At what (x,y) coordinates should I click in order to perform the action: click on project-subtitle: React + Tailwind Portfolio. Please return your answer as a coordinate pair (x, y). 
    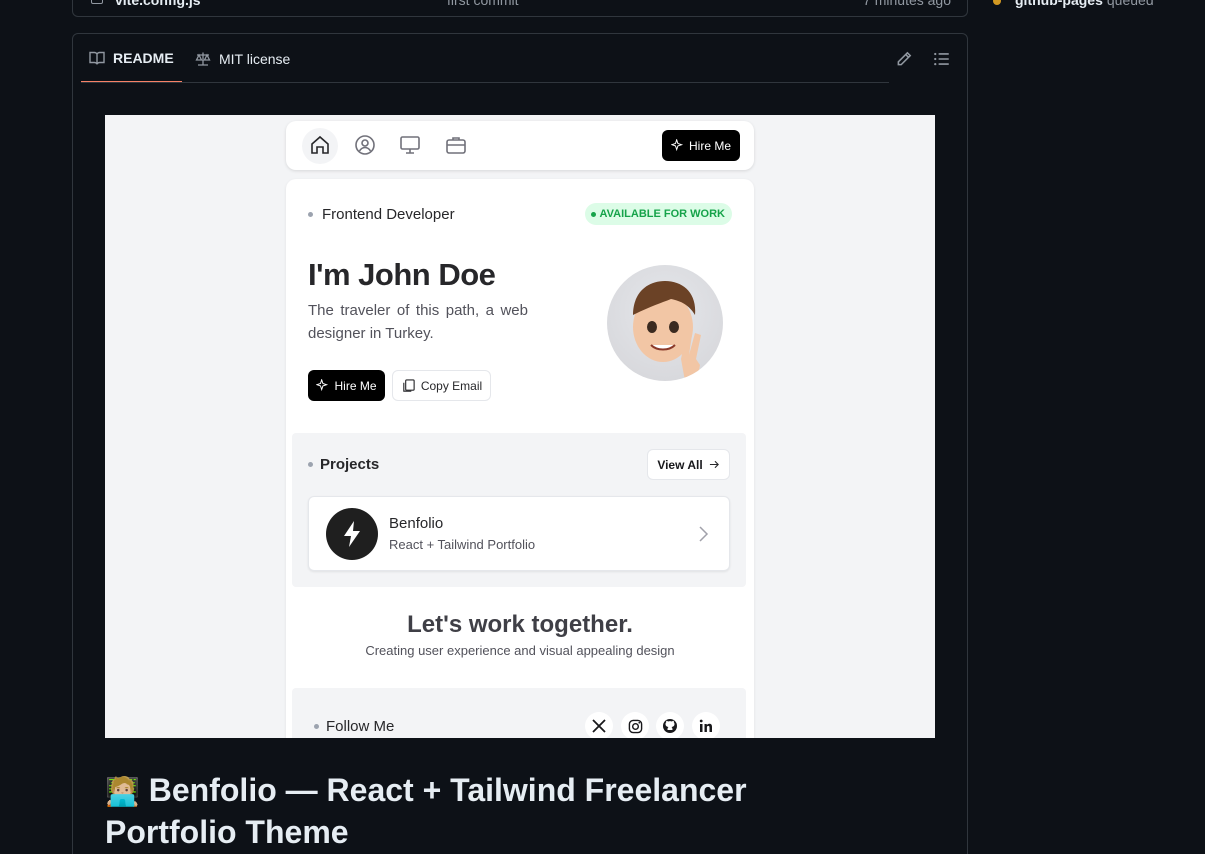
    Looking at the image, I should click on (462, 544).